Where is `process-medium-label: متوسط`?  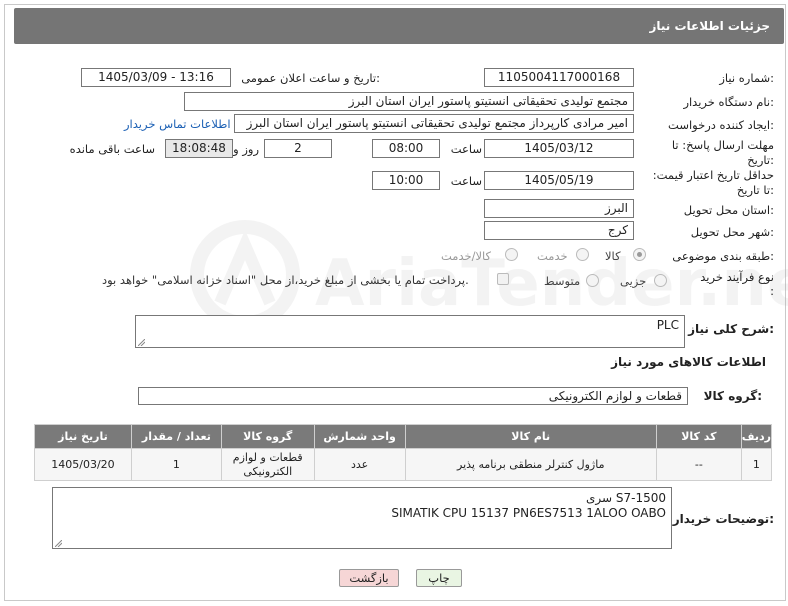
process-medium-label: متوسط is located at coordinates (562, 281).